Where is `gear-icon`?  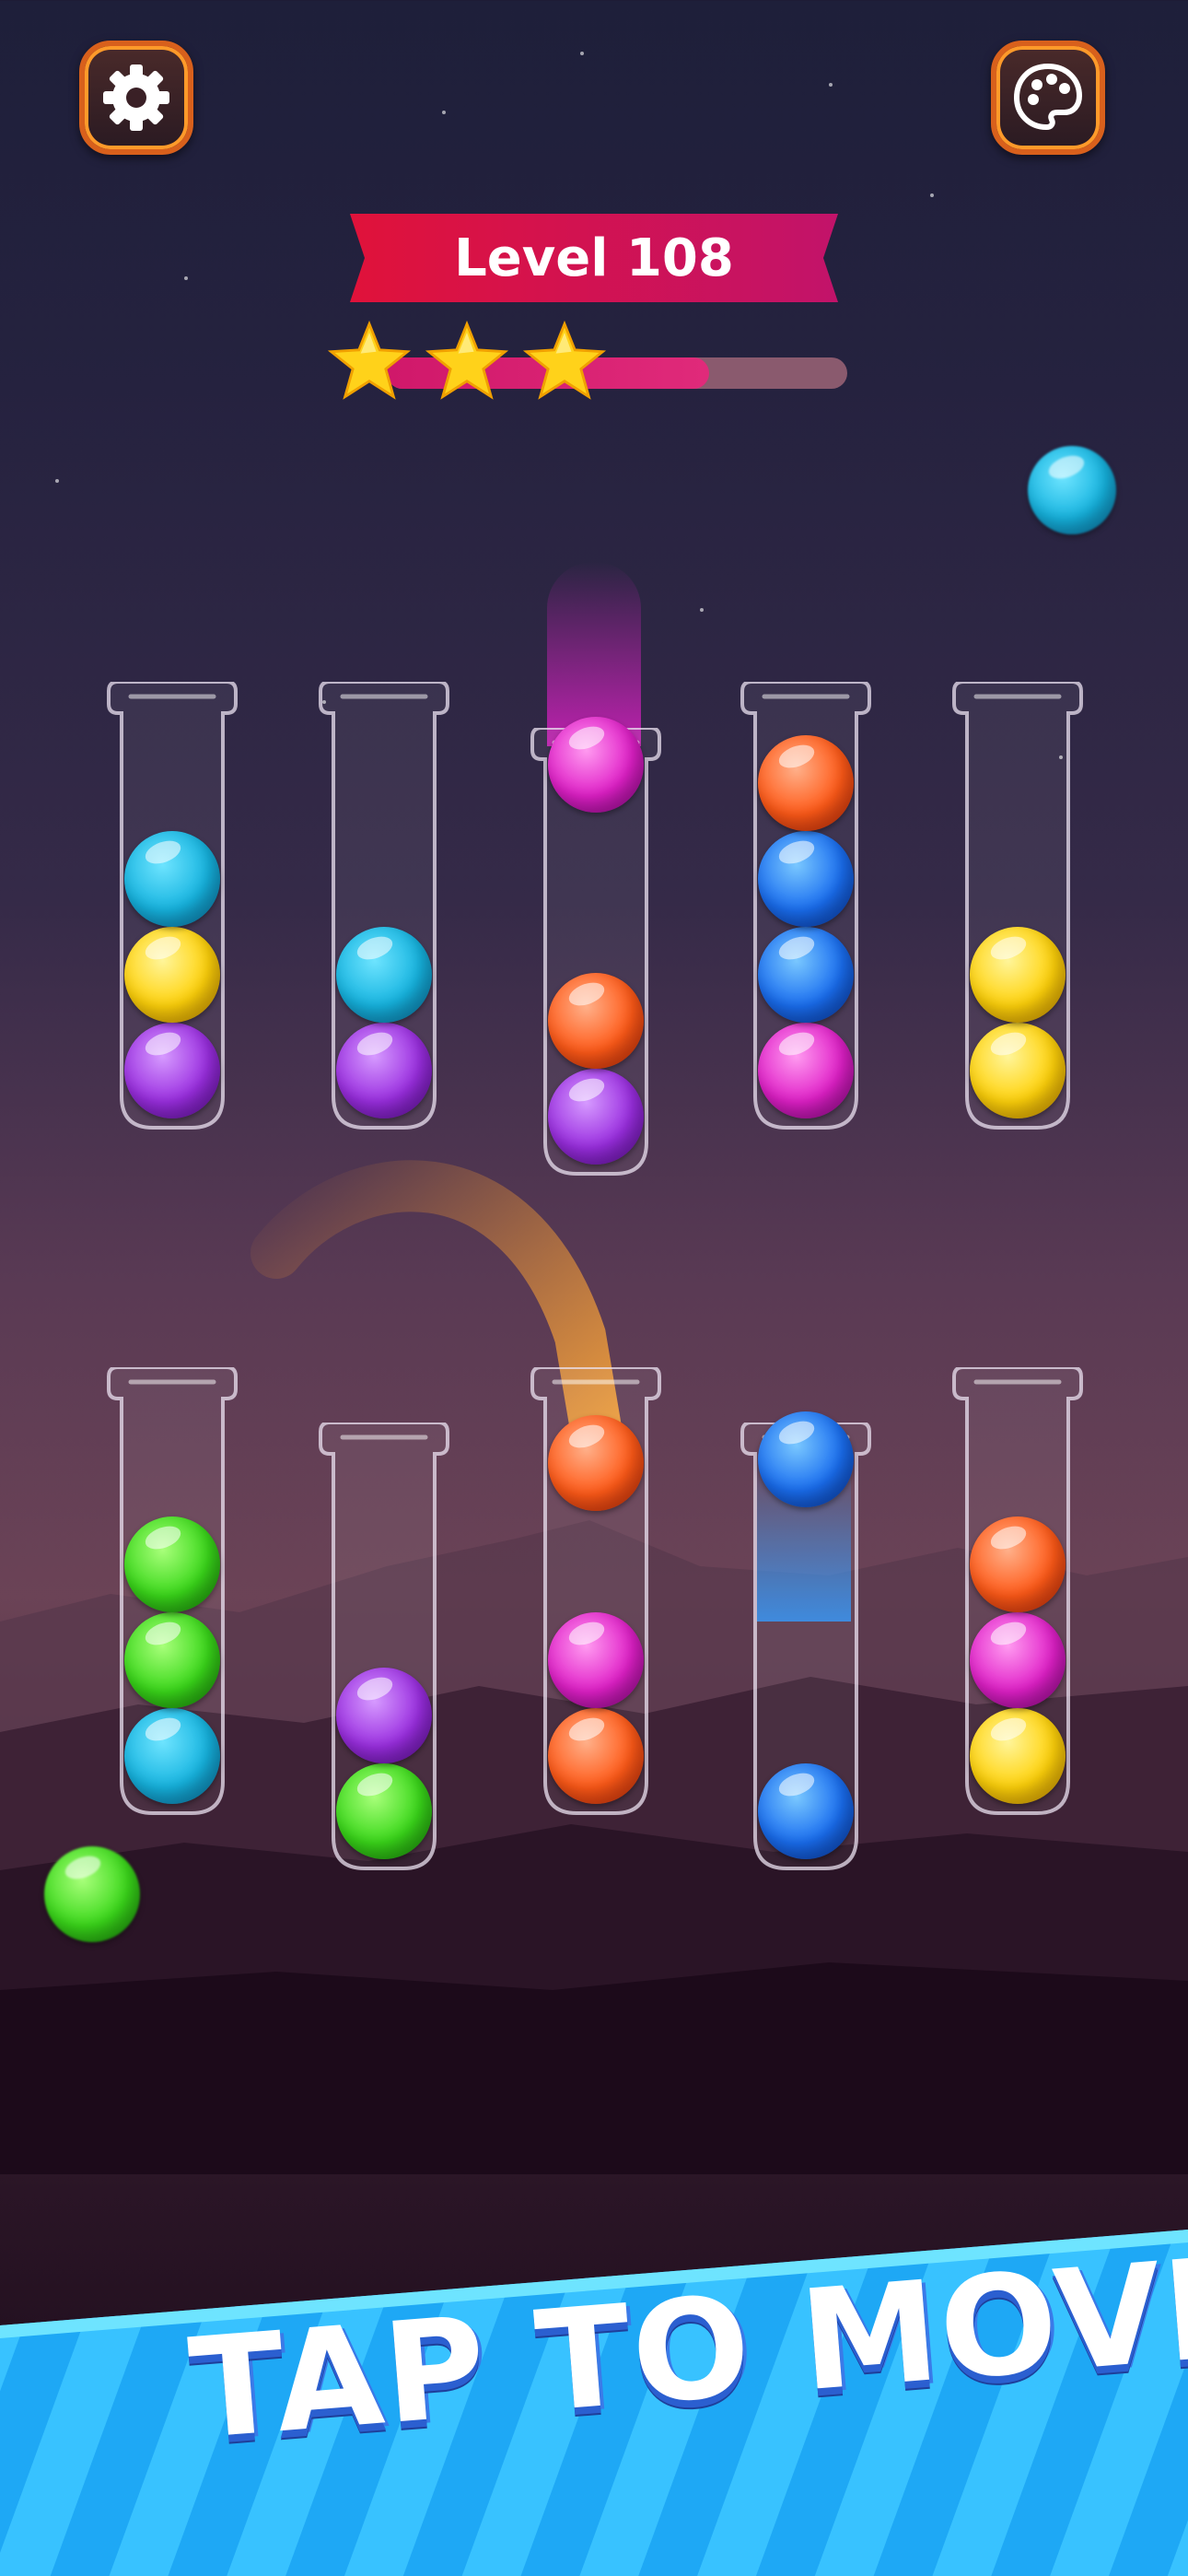 gear-icon is located at coordinates (136, 97).